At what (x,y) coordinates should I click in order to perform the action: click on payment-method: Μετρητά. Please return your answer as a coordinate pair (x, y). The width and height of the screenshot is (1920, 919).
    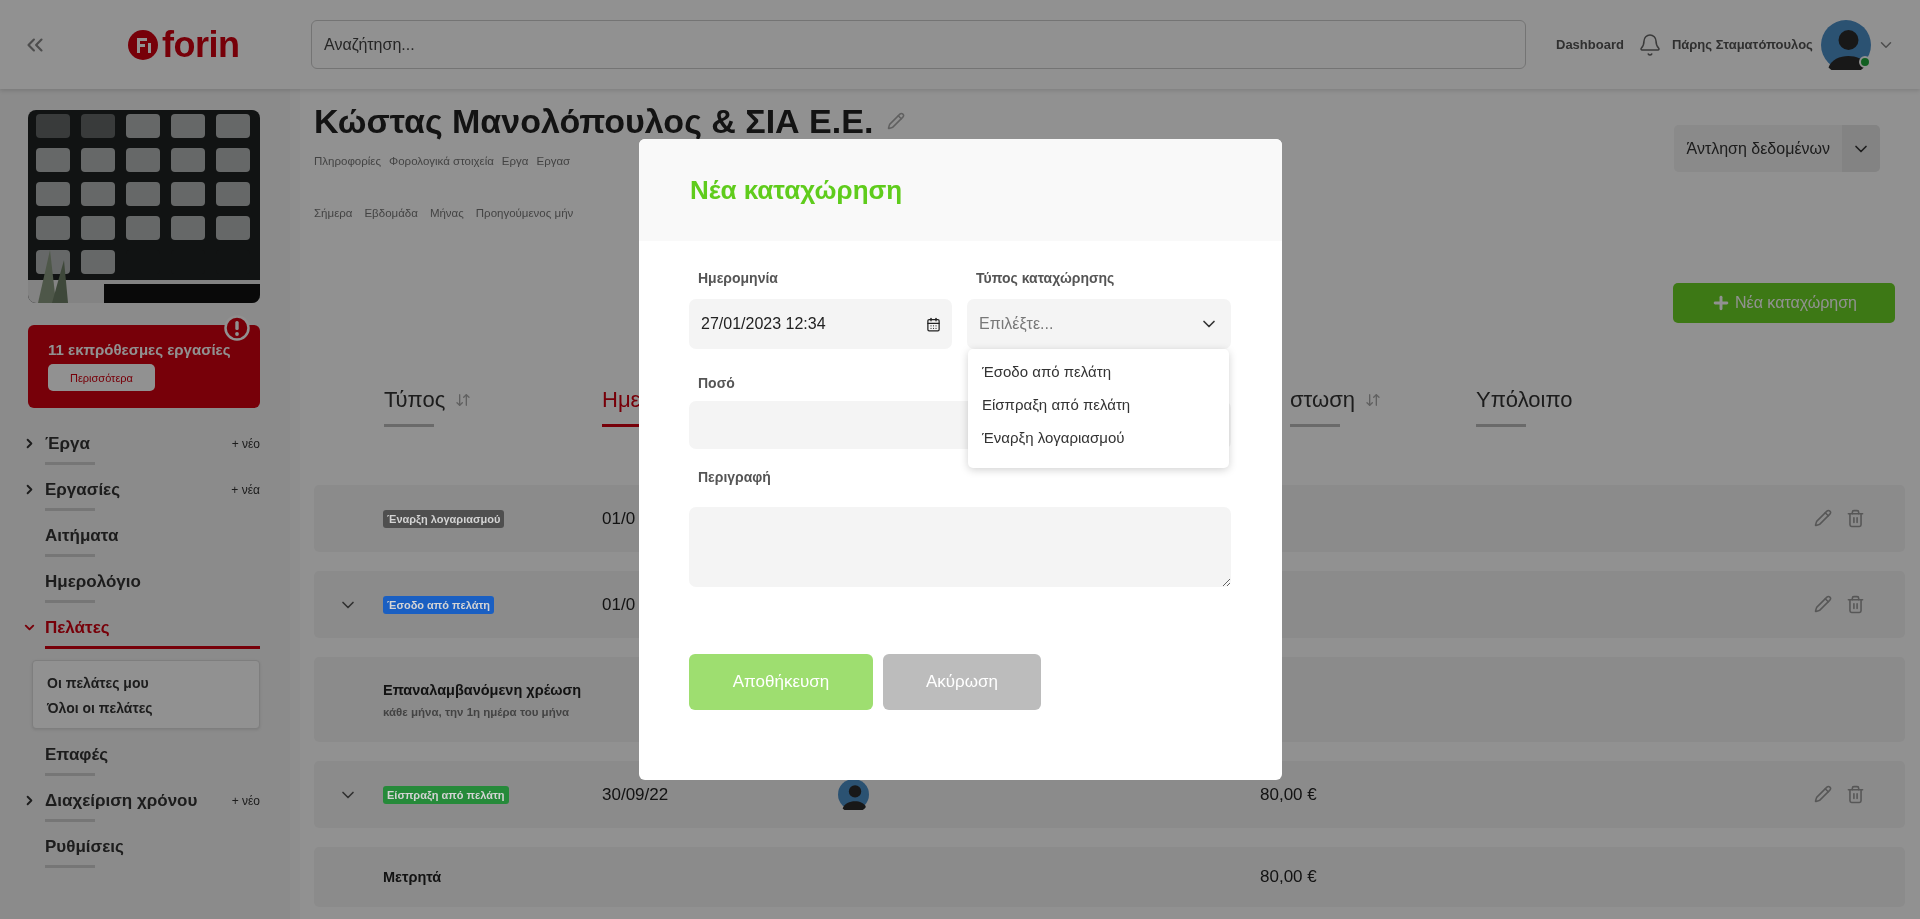
    Looking at the image, I should click on (412, 877).